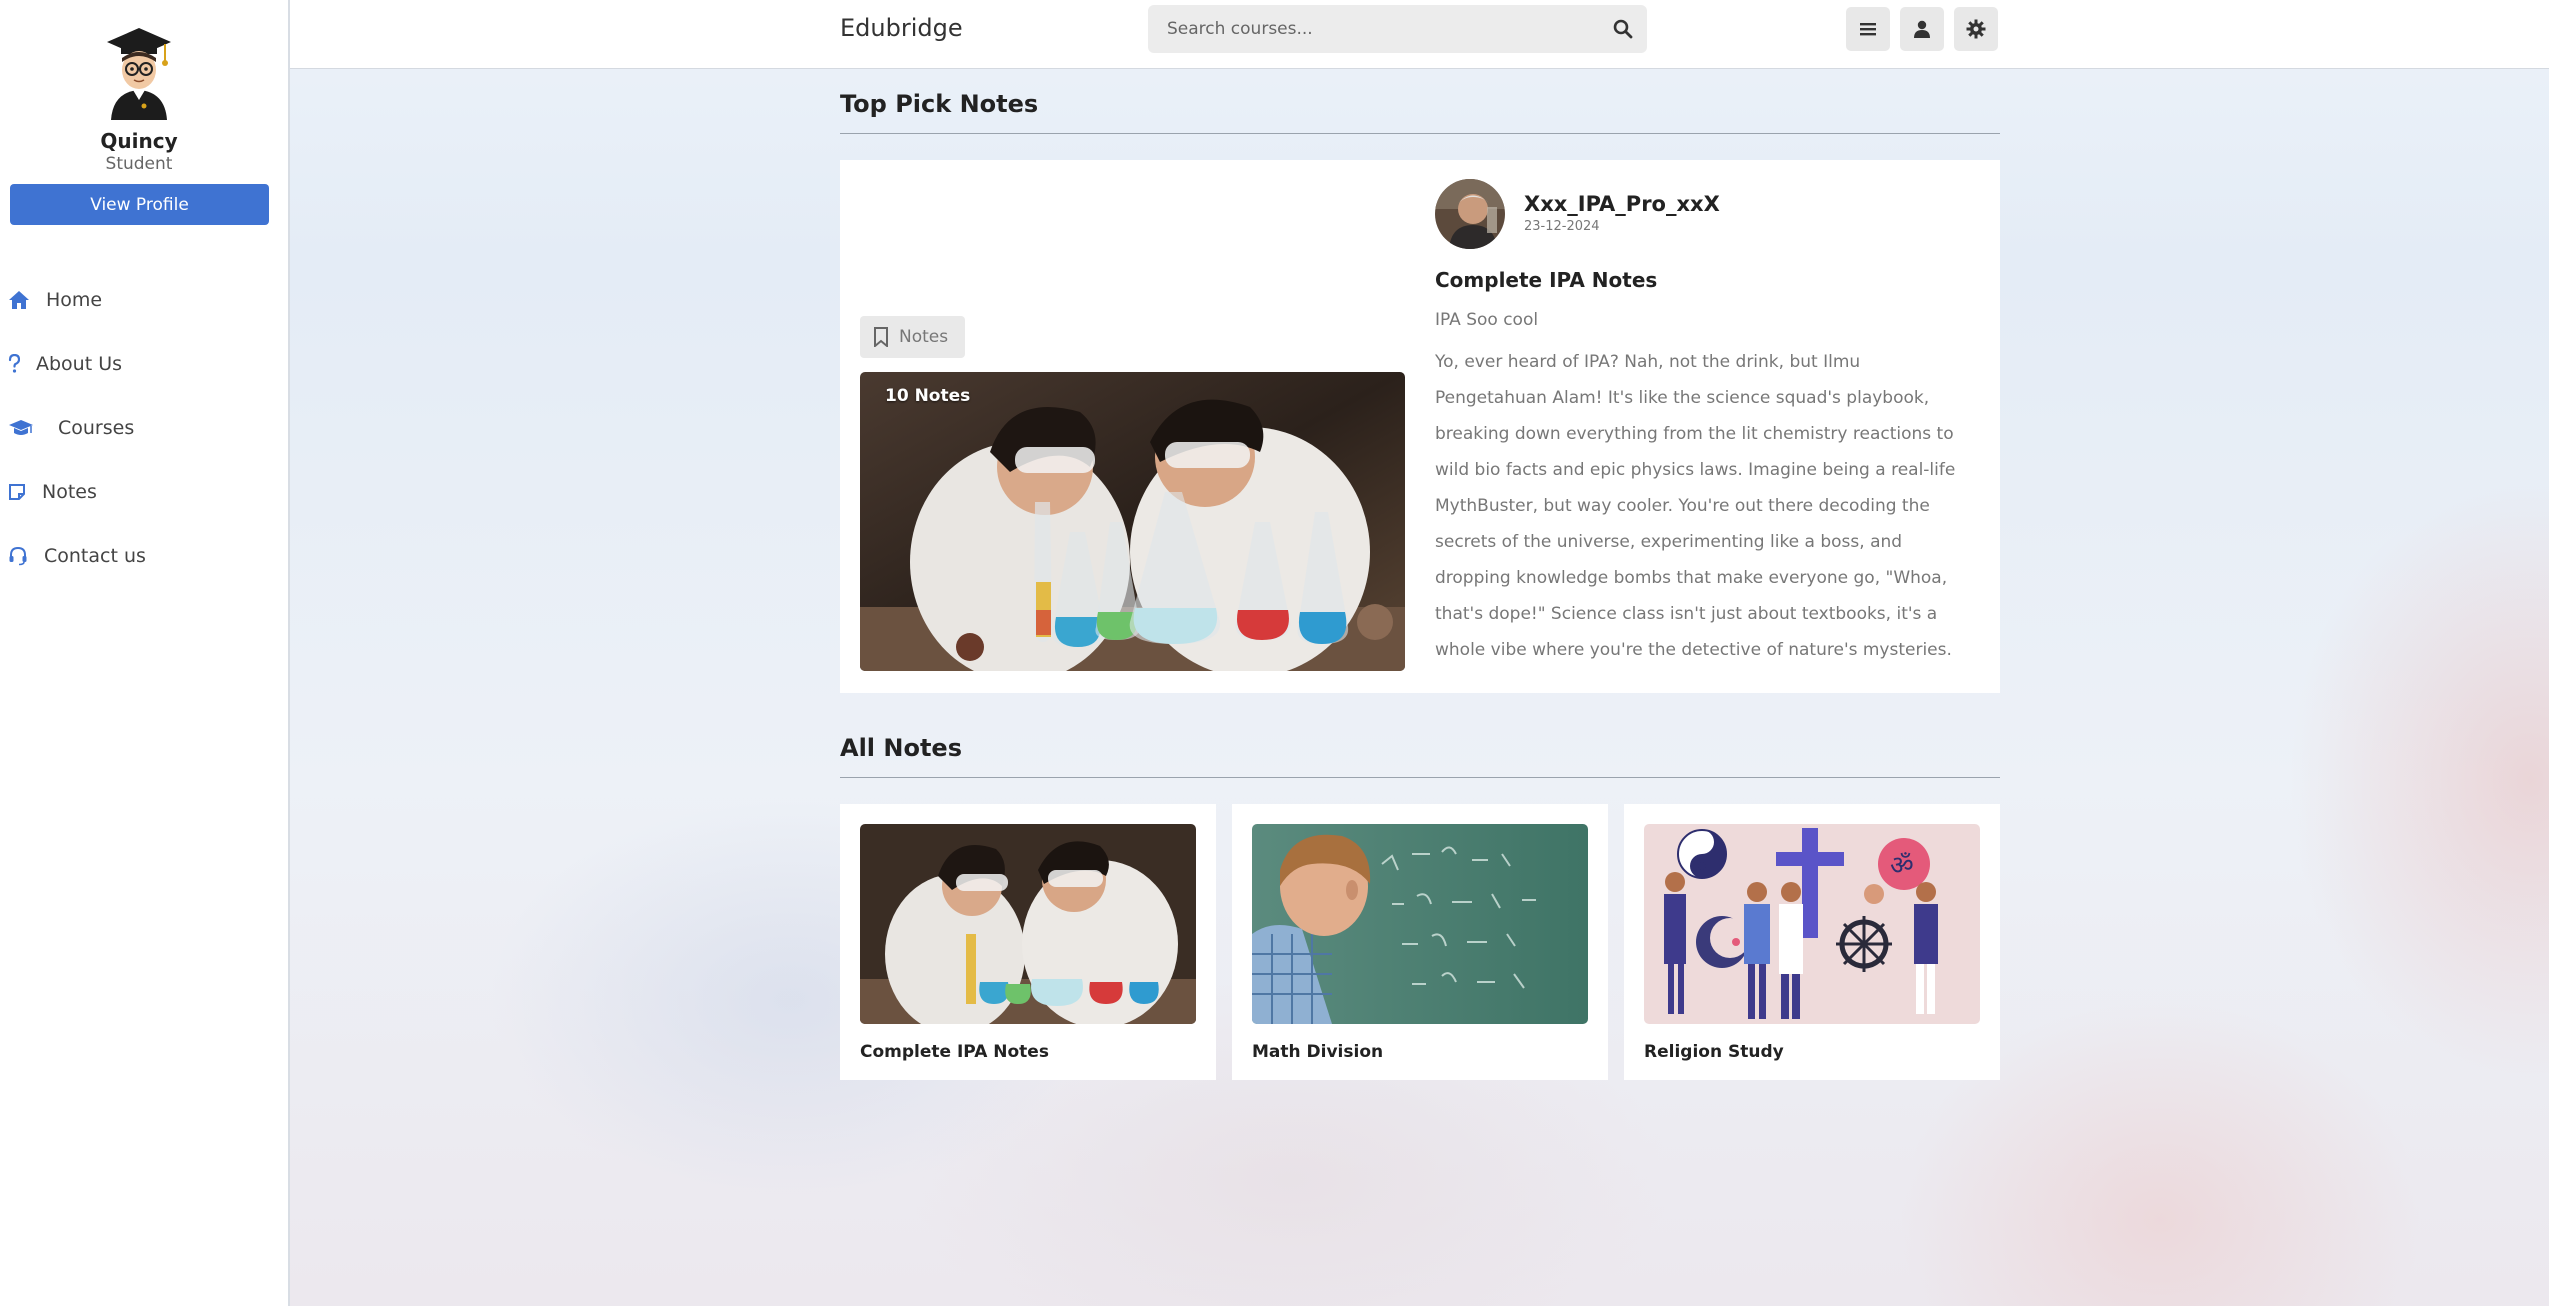 The width and height of the screenshot is (2549, 1306). I want to click on note-card: Complete IPA Notes, so click(1028, 942).